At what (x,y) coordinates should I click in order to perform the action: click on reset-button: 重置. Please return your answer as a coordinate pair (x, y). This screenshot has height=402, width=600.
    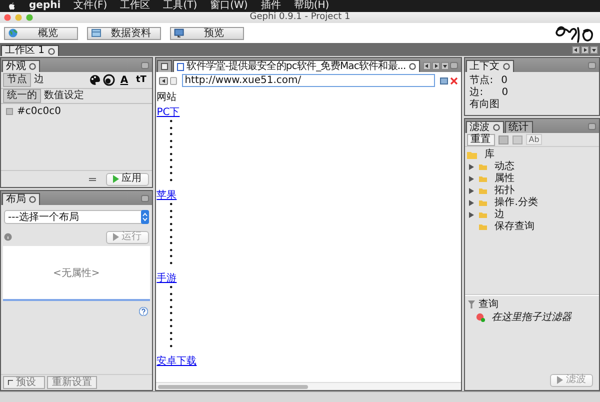
    Looking at the image, I should click on (480, 140).